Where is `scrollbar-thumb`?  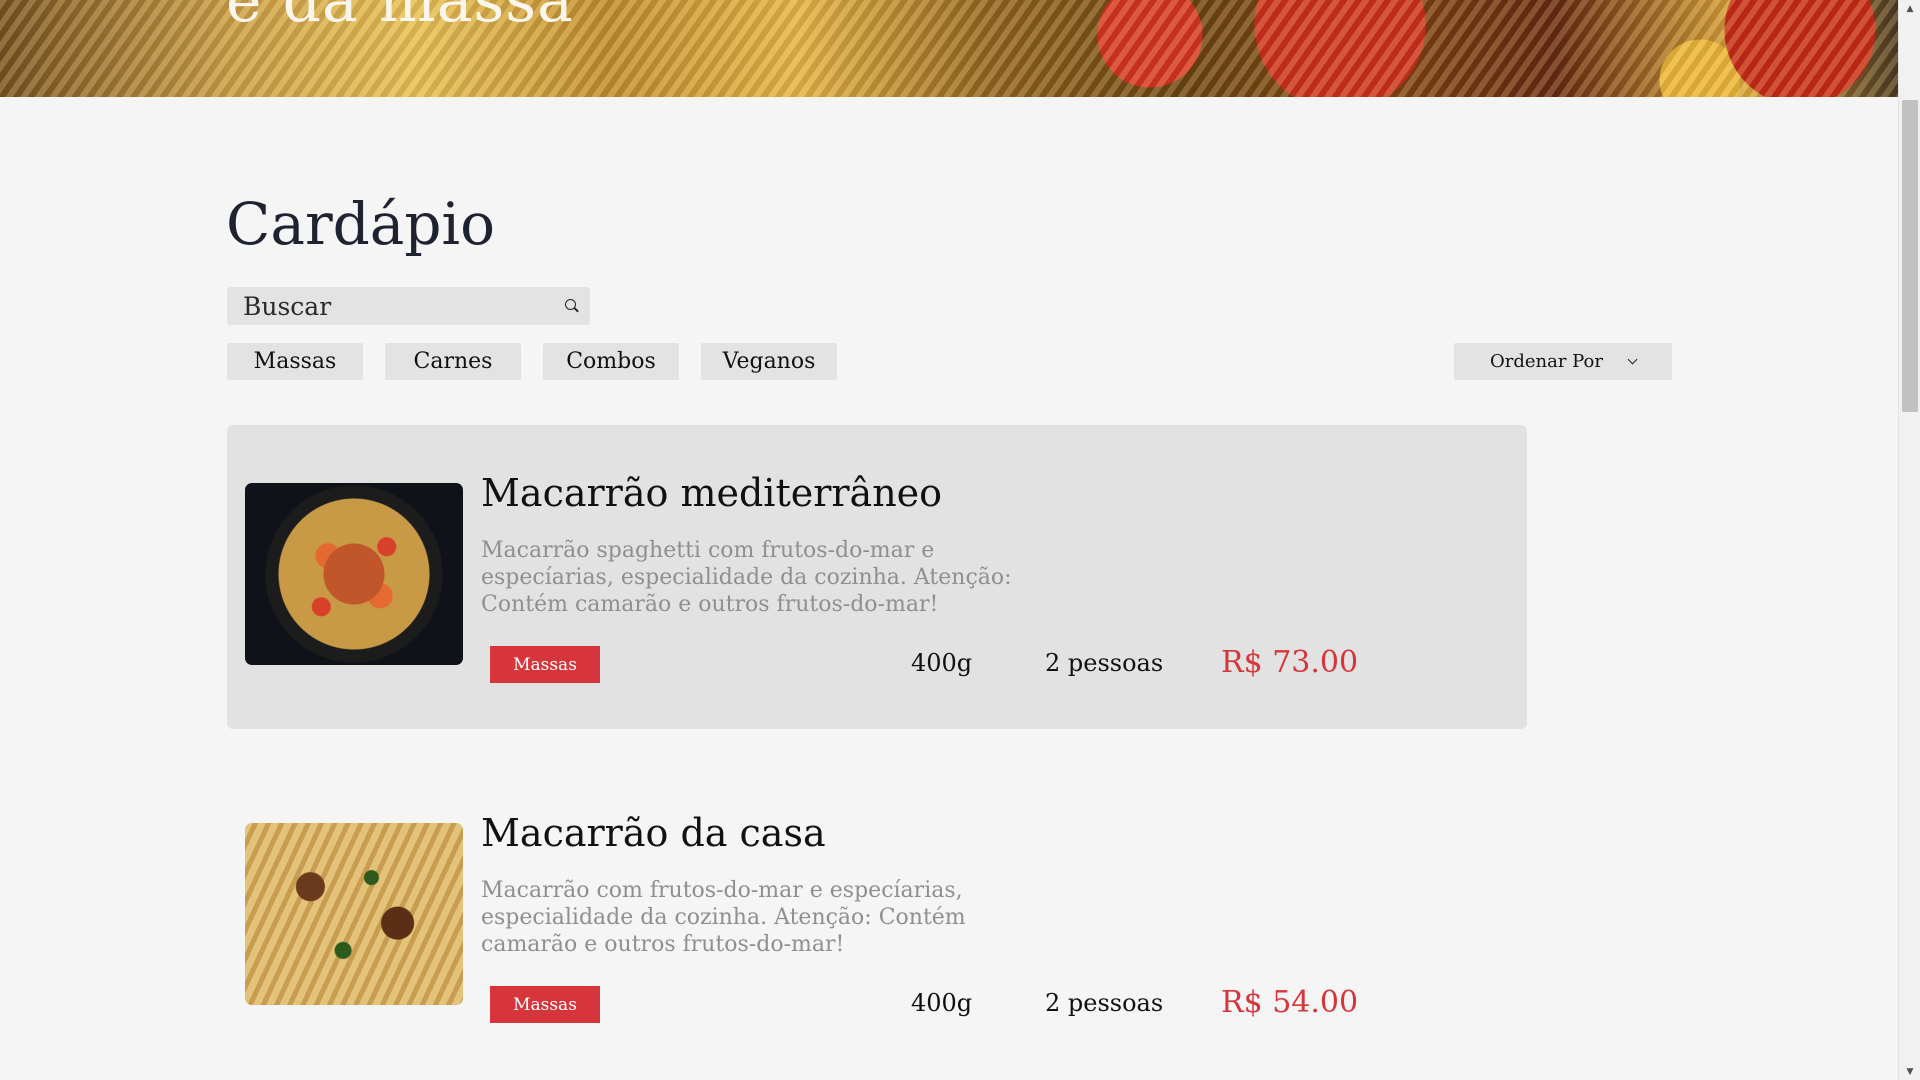
scrollbar-thumb is located at coordinates (1910, 256).